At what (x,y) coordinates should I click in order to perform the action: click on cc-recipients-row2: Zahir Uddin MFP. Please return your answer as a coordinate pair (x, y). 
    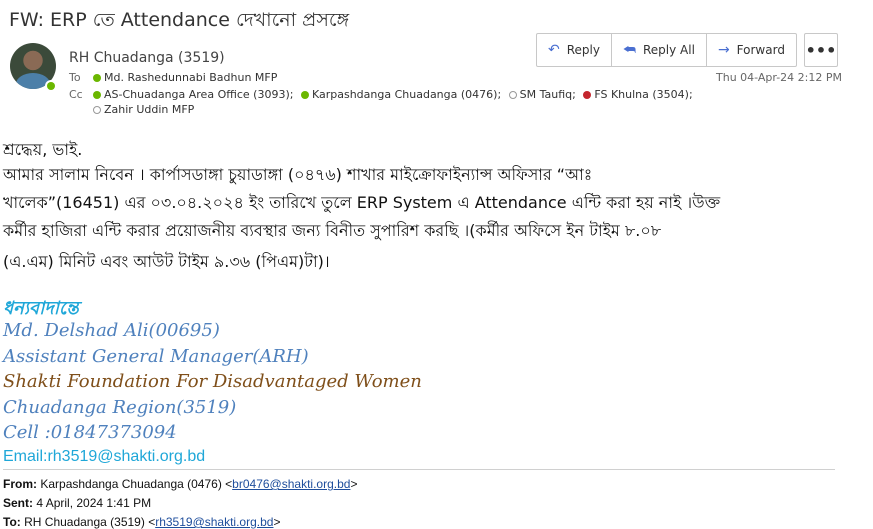
    Looking at the image, I should click on (145, 109).